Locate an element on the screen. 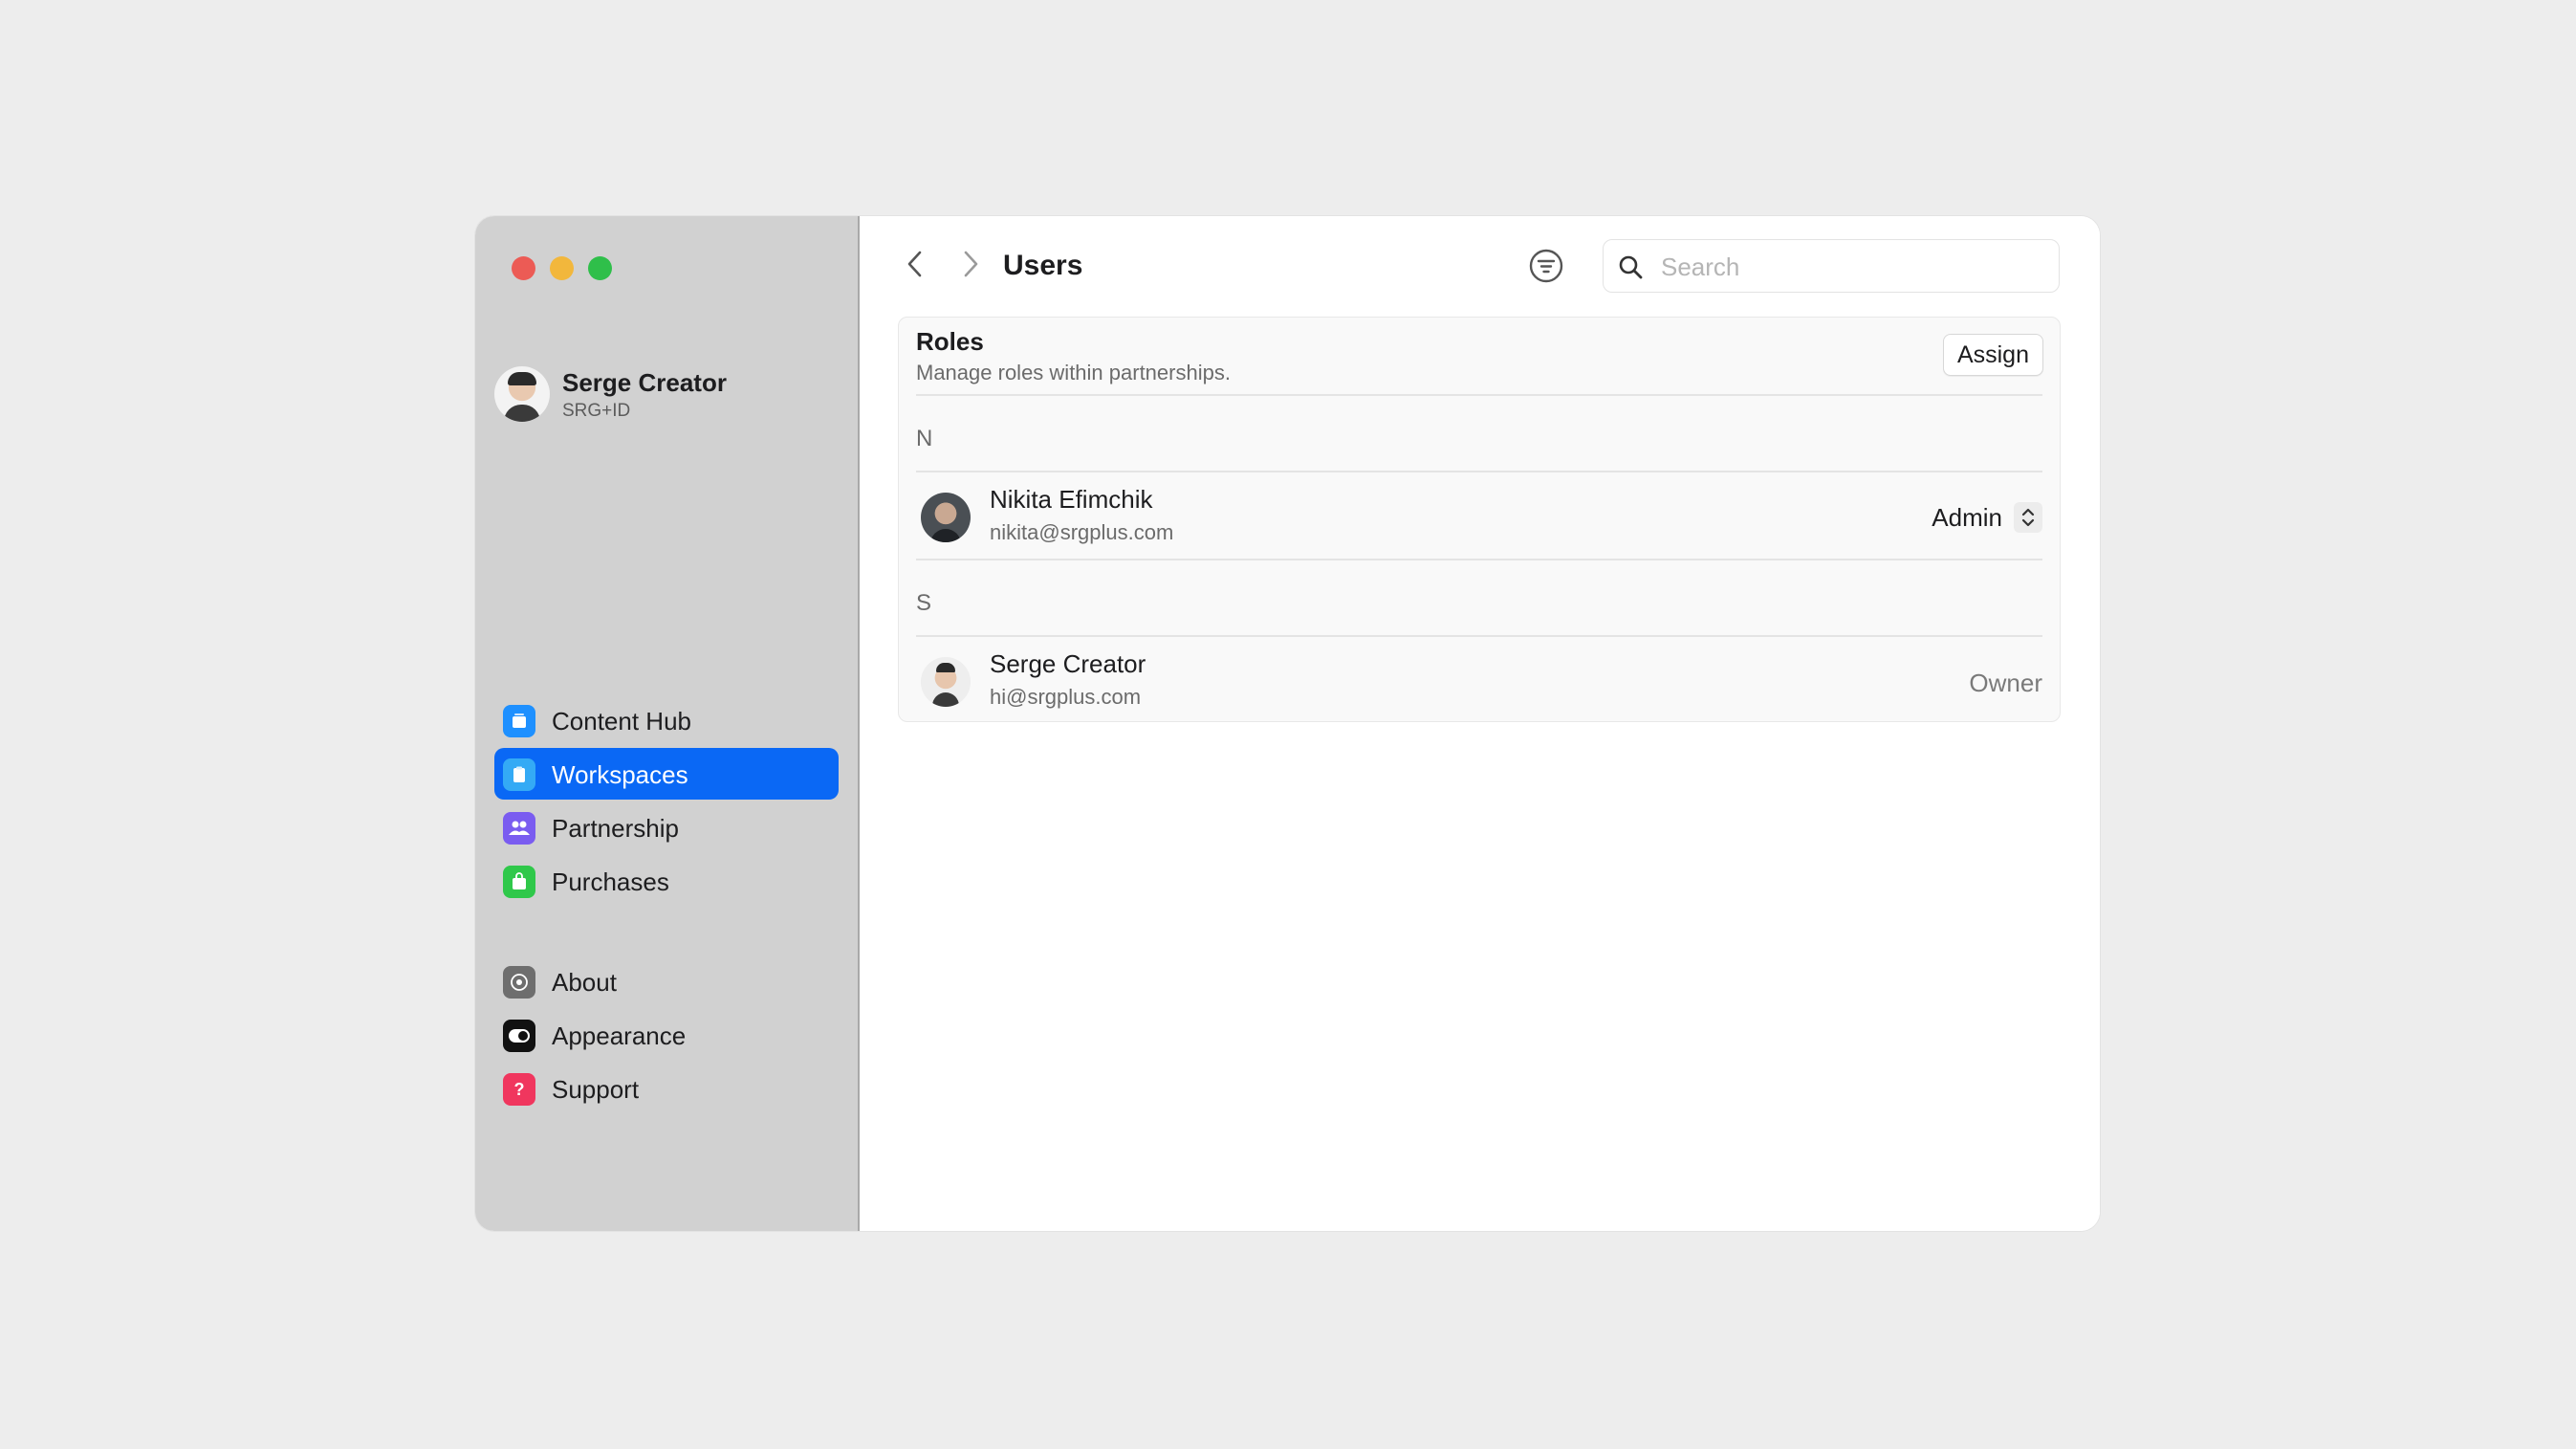 This screenshot has width=2576, height=1449. back-button is located at coordinates (915, 264).